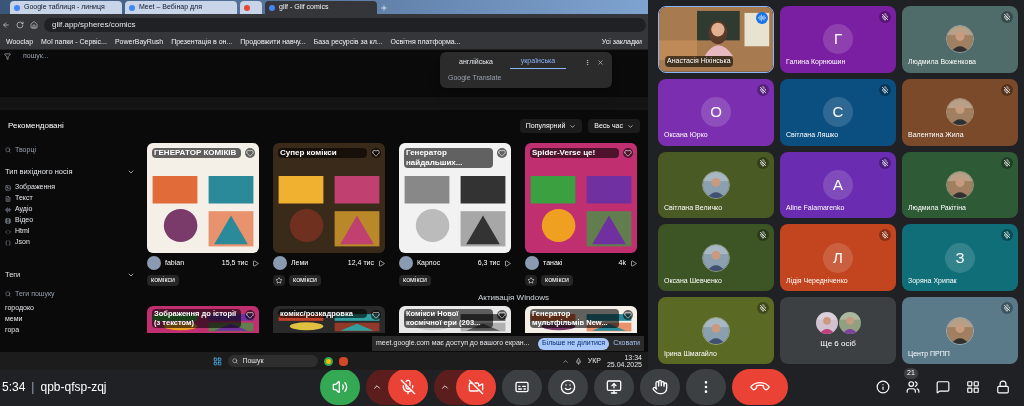  I want to click on present-icon, so click(614, 387).